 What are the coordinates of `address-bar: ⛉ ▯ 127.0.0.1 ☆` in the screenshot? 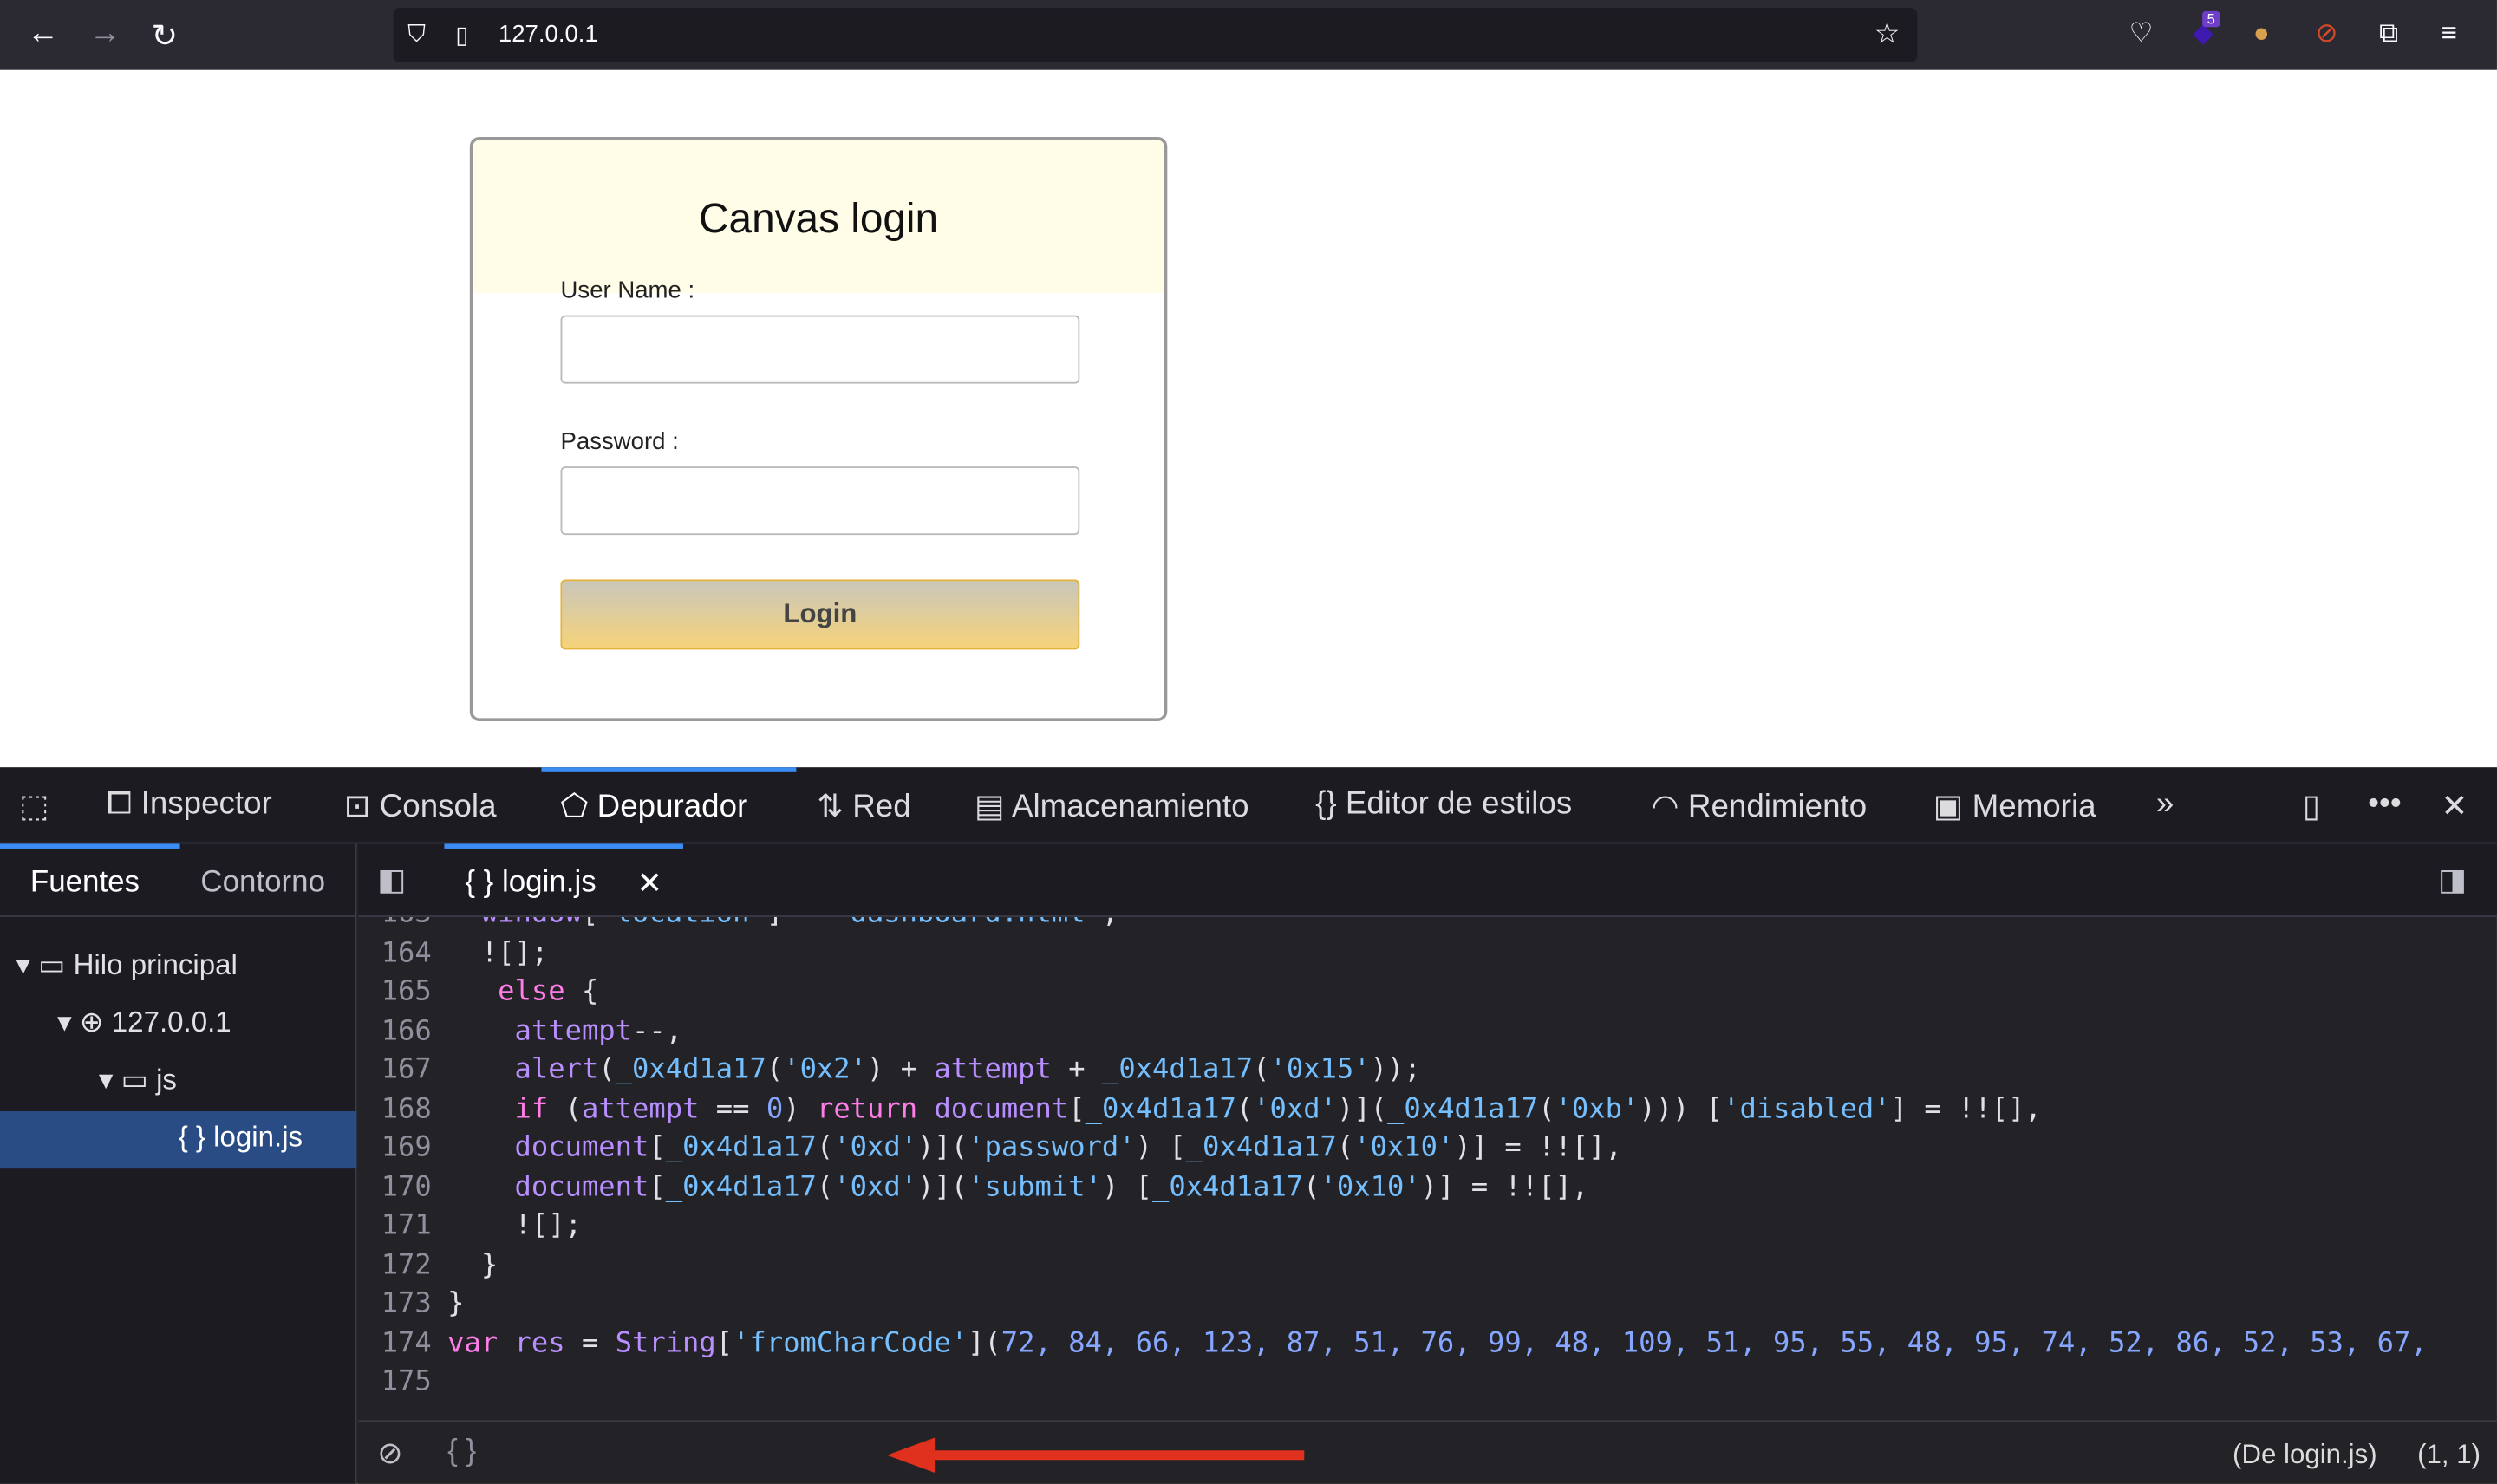 It's located at (1155, 35).